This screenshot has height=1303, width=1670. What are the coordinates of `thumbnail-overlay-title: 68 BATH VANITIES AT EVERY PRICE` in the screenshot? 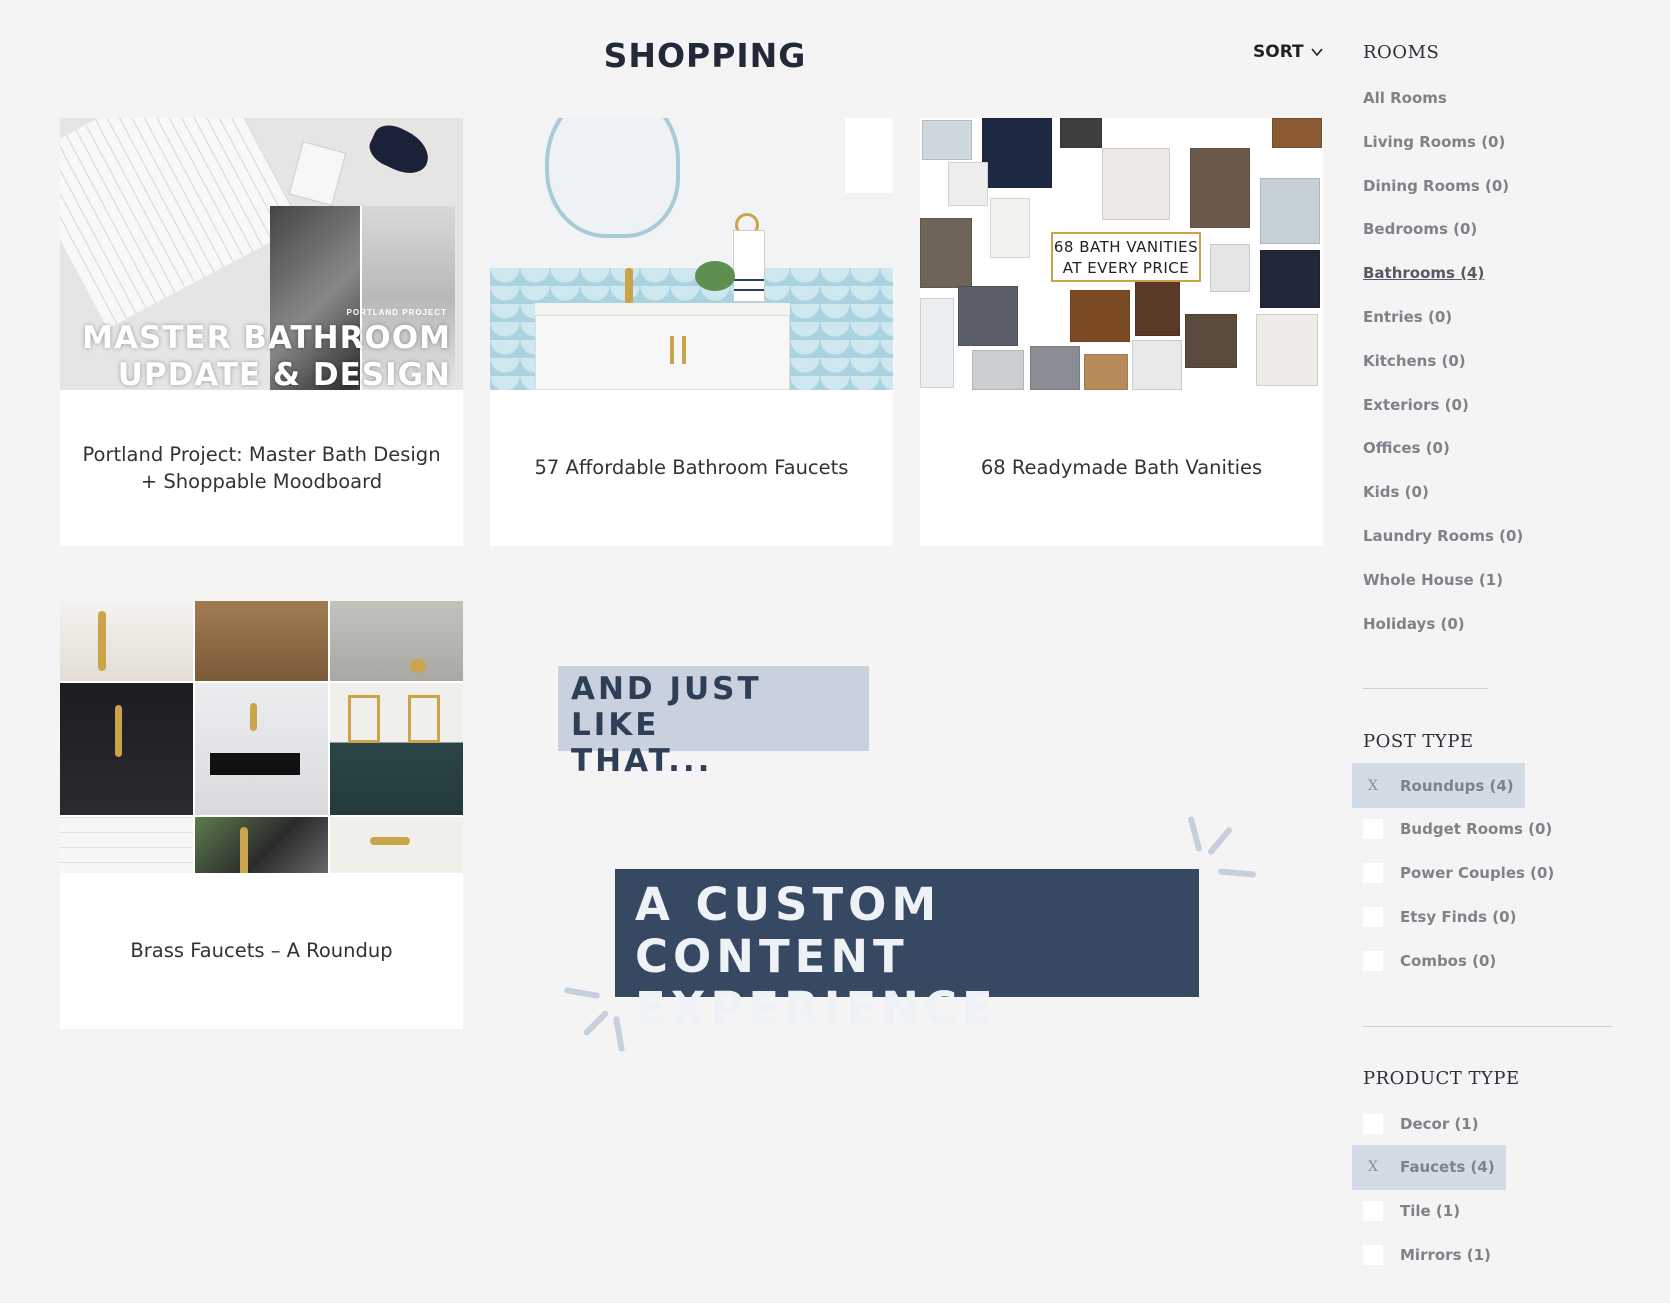 It's located at (1126, 257).